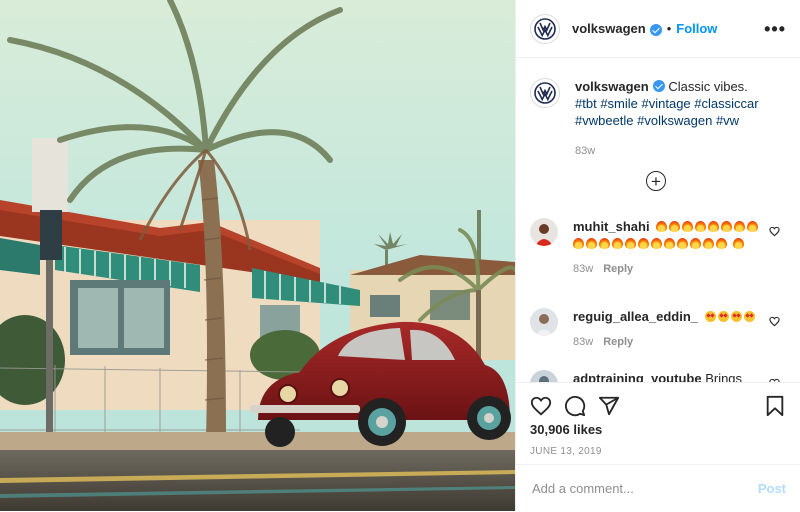 This screenshot has width=800, height=512. I want to click on header-username: volkswagen, so click(609, 28).